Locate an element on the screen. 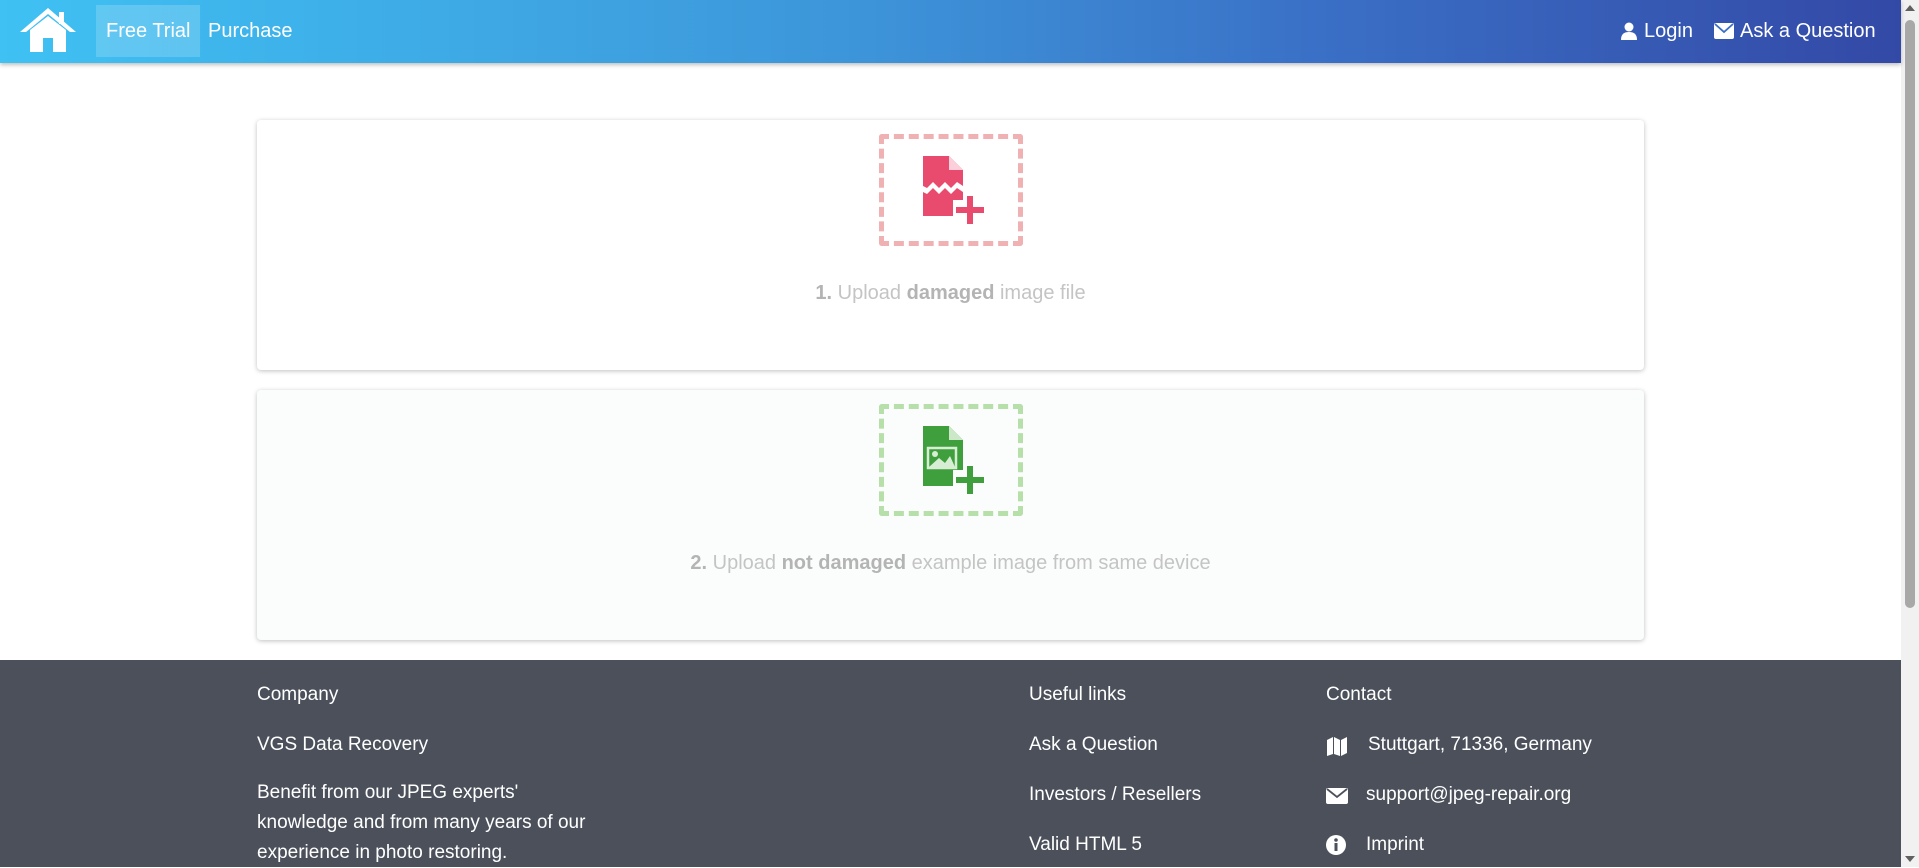 This screenshot has width=1919, height=868. footer-email: support@jpeg-repair.org is located at coordinates (1468, 795).